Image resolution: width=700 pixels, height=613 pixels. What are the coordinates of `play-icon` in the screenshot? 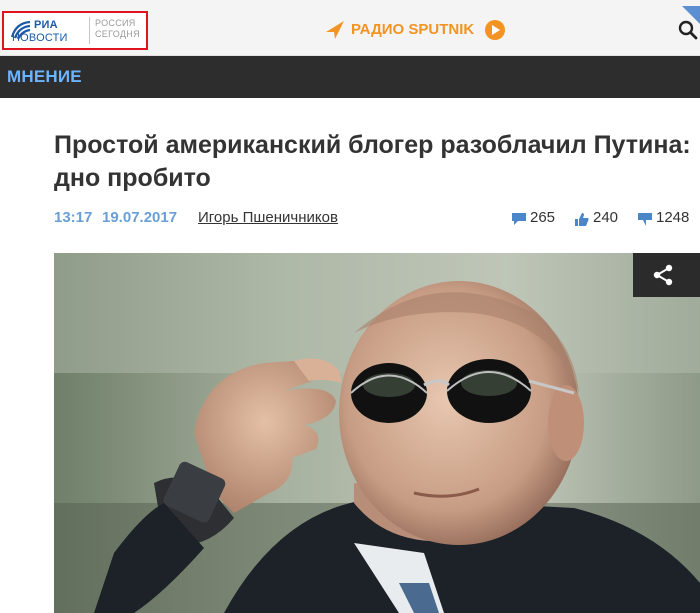 It's located at (495, 30).